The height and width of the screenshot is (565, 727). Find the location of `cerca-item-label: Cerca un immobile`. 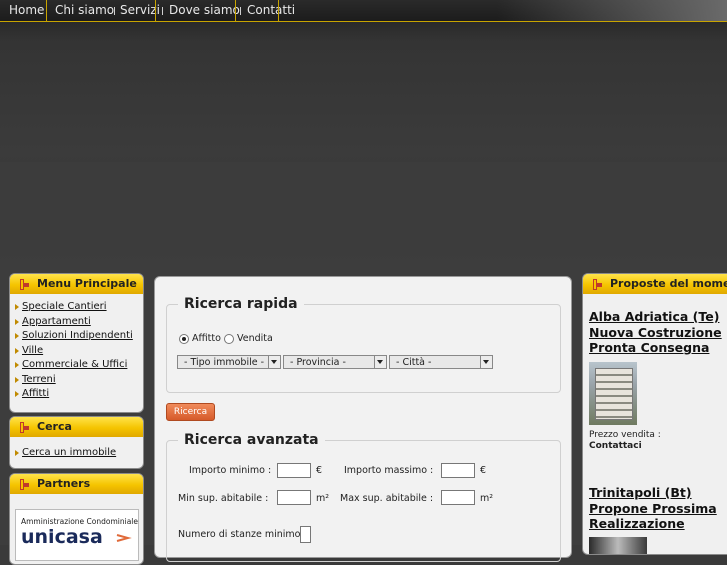

cerca-item-label: Cerca un immobile is located at coordinates (69, 452).